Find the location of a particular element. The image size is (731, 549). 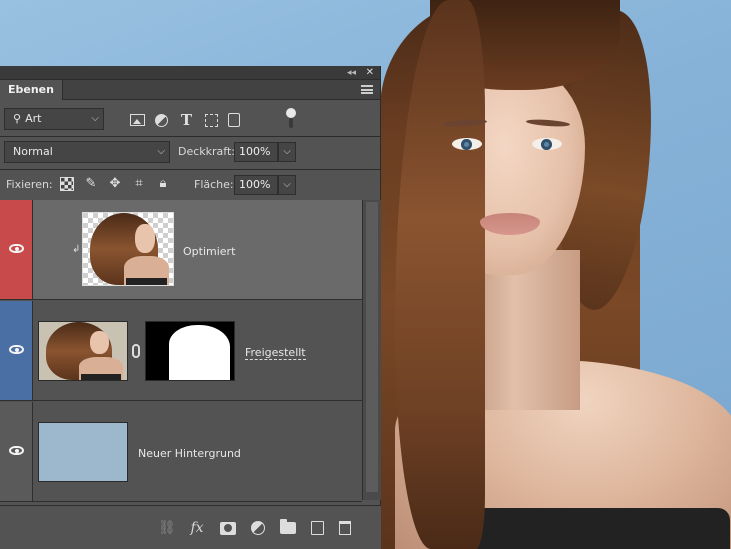

layer-row-neuer-hintergrund: Neuer Hintergrund is located at coordinates (181, 452).